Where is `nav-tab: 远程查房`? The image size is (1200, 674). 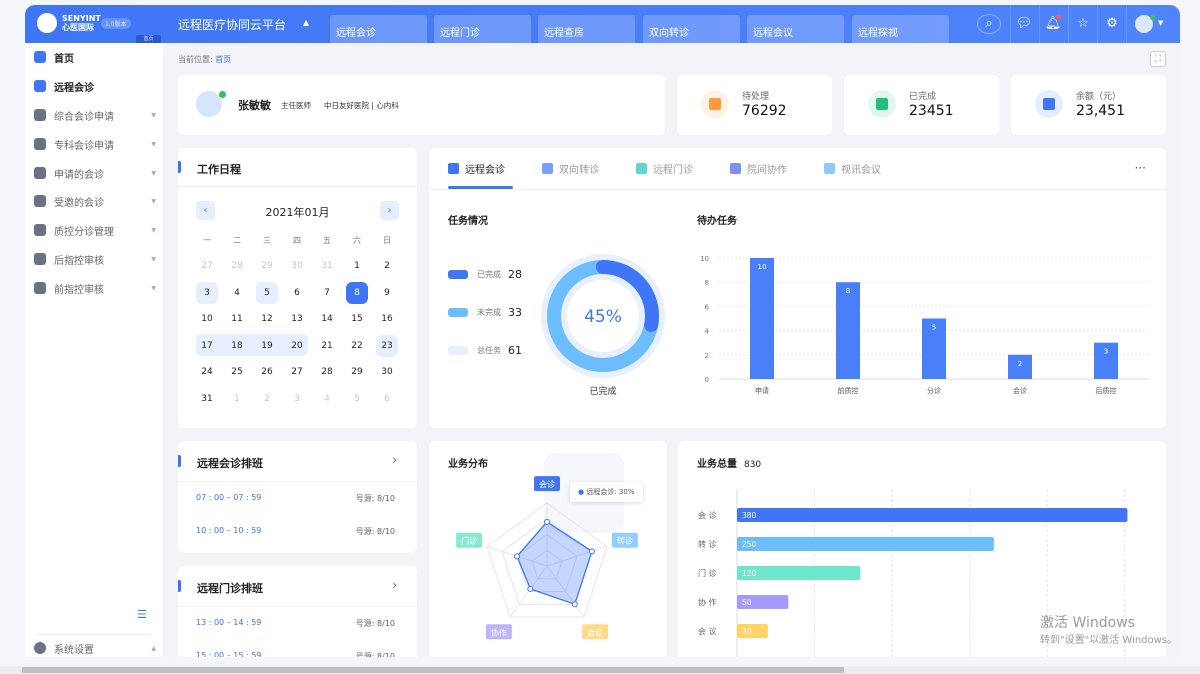
nav-tab: 远程查房 is located at coordinates (586, 29).